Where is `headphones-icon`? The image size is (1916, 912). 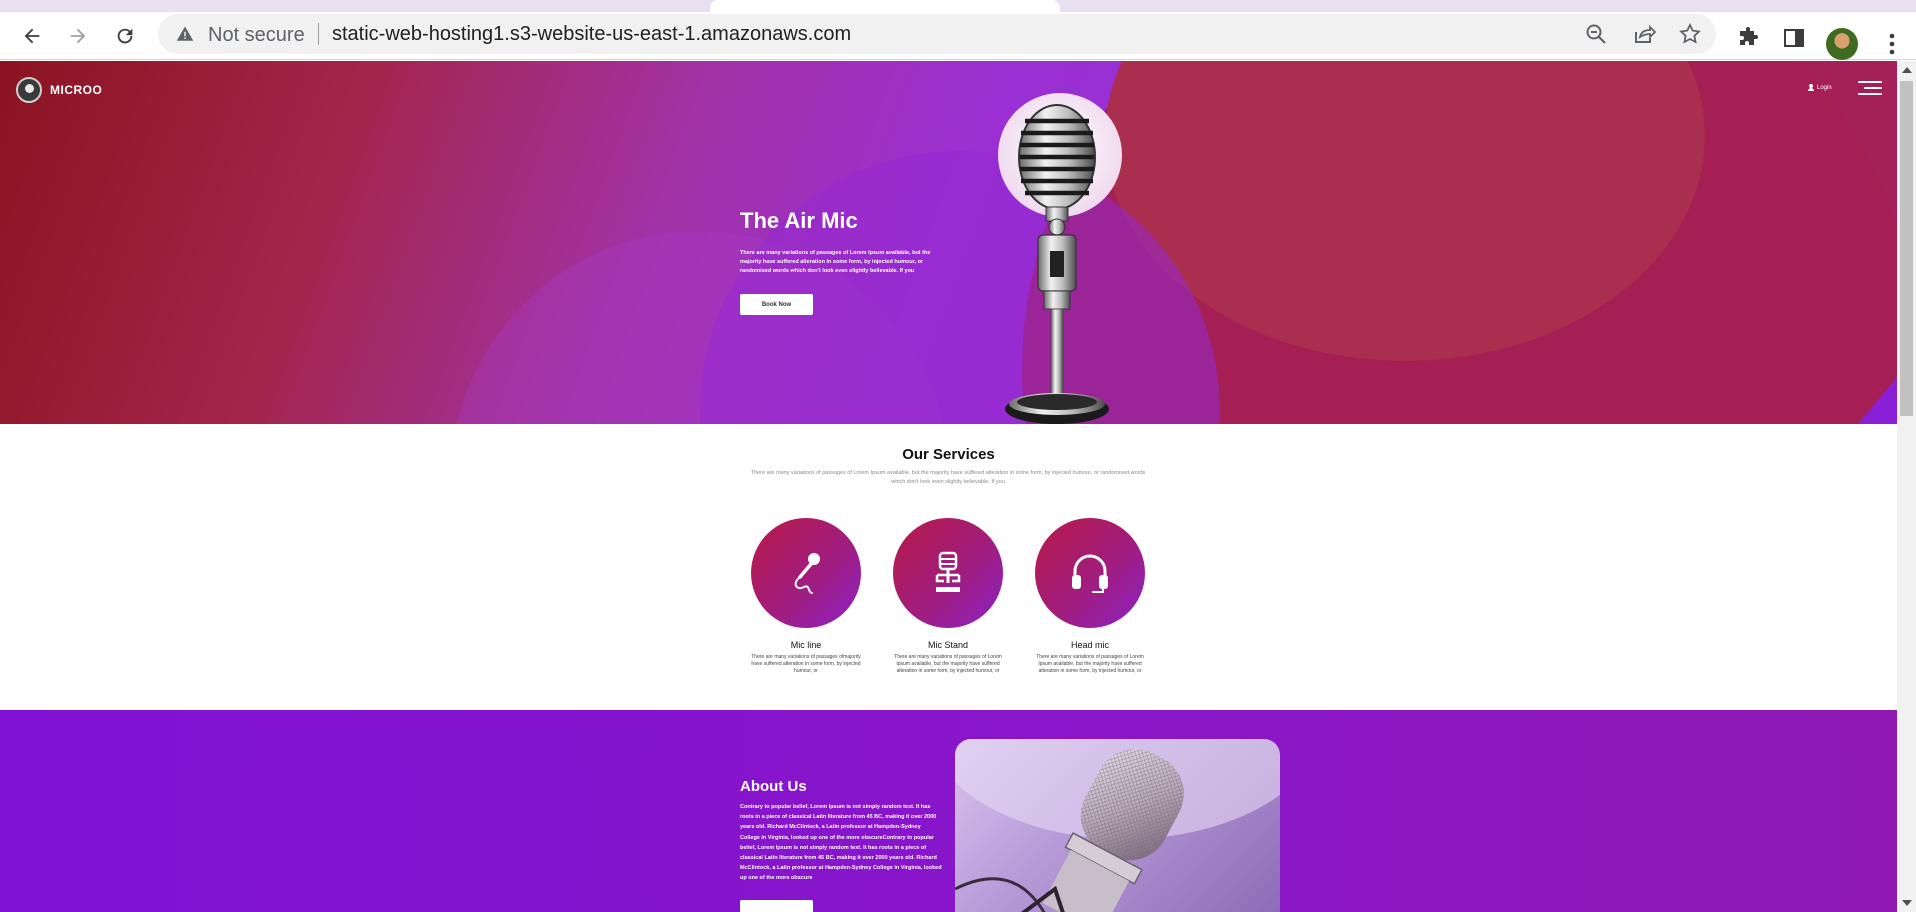 headphones-icon is located at coordinates (1090, 573).